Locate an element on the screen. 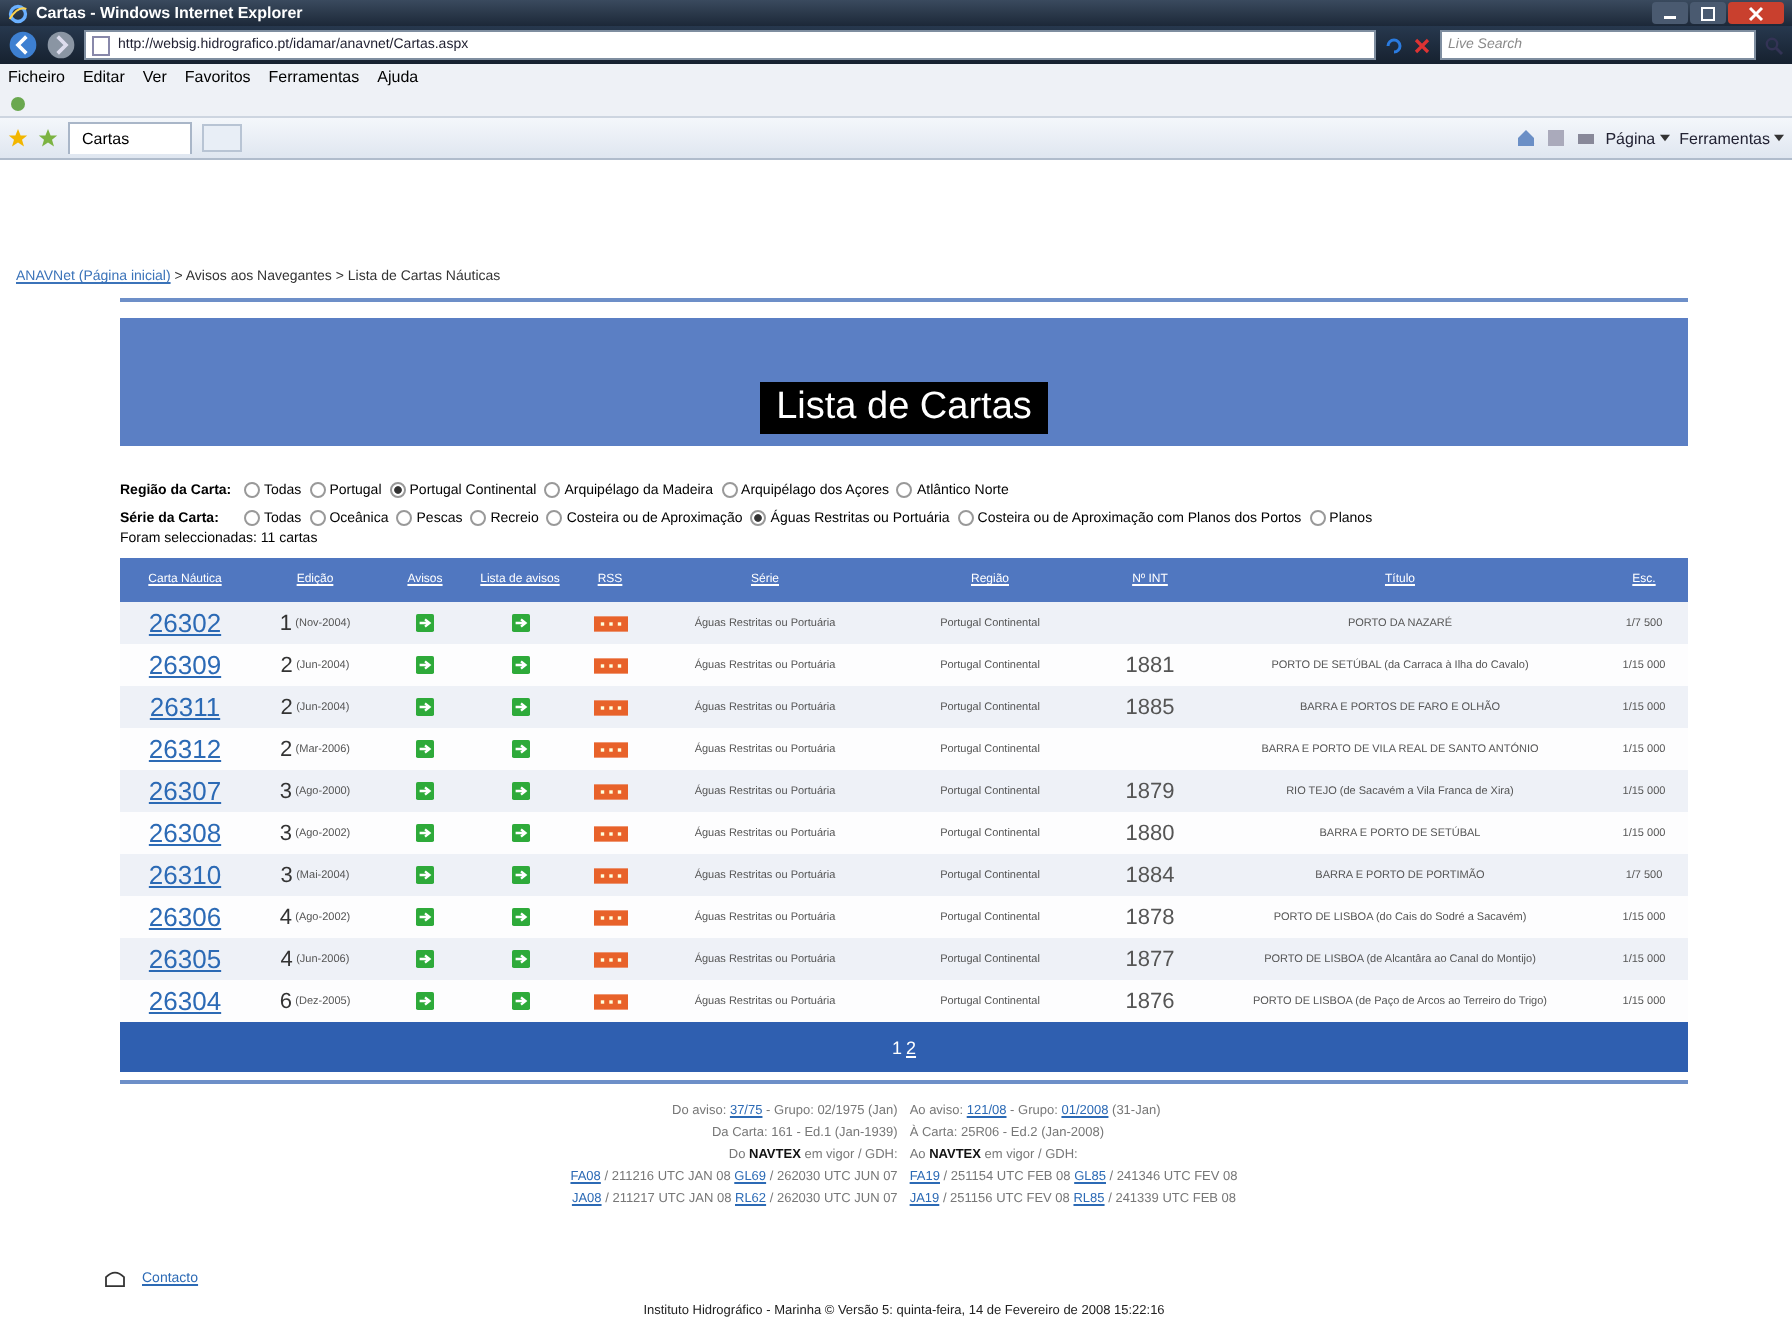 This screenshot has height=1324, width=1792. chart-link: 26306 is located at coordinates (185, 917).